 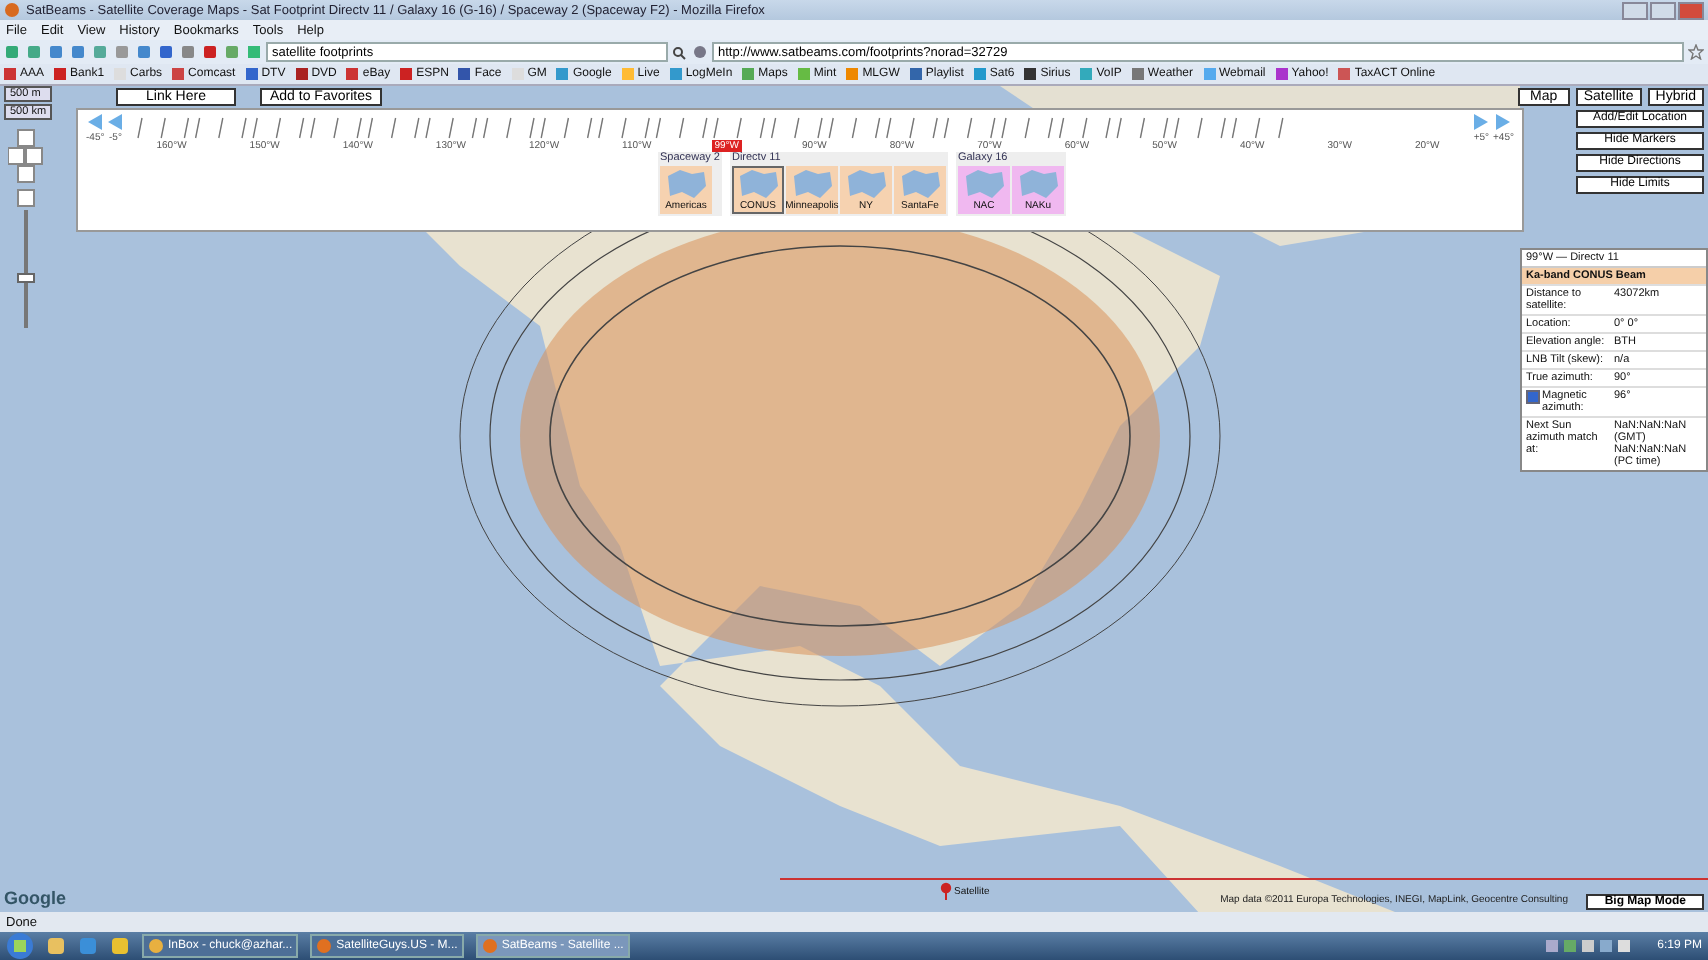 I want to click on map-pin-icon, so click(x=946, y=891).